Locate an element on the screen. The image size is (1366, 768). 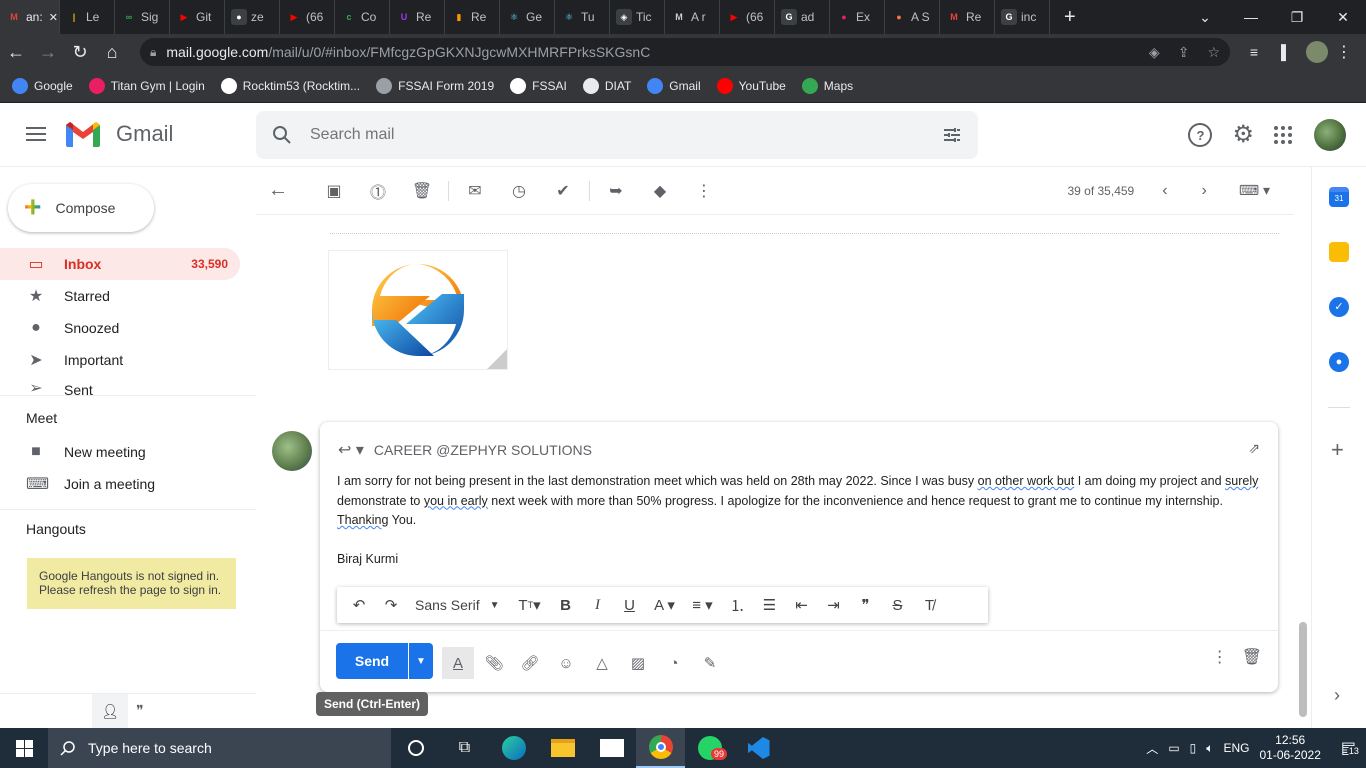
formatting-options-icon: A is located at coordinates (458, 663).